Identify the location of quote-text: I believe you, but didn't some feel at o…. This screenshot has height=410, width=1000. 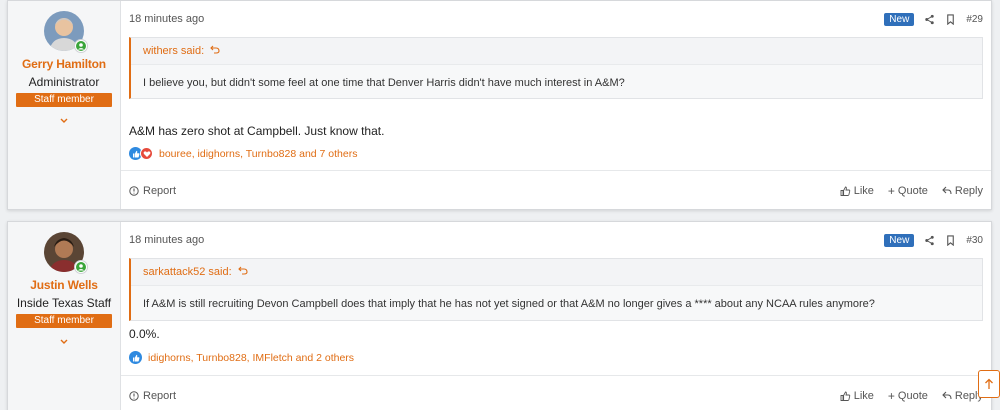
(384, 83).